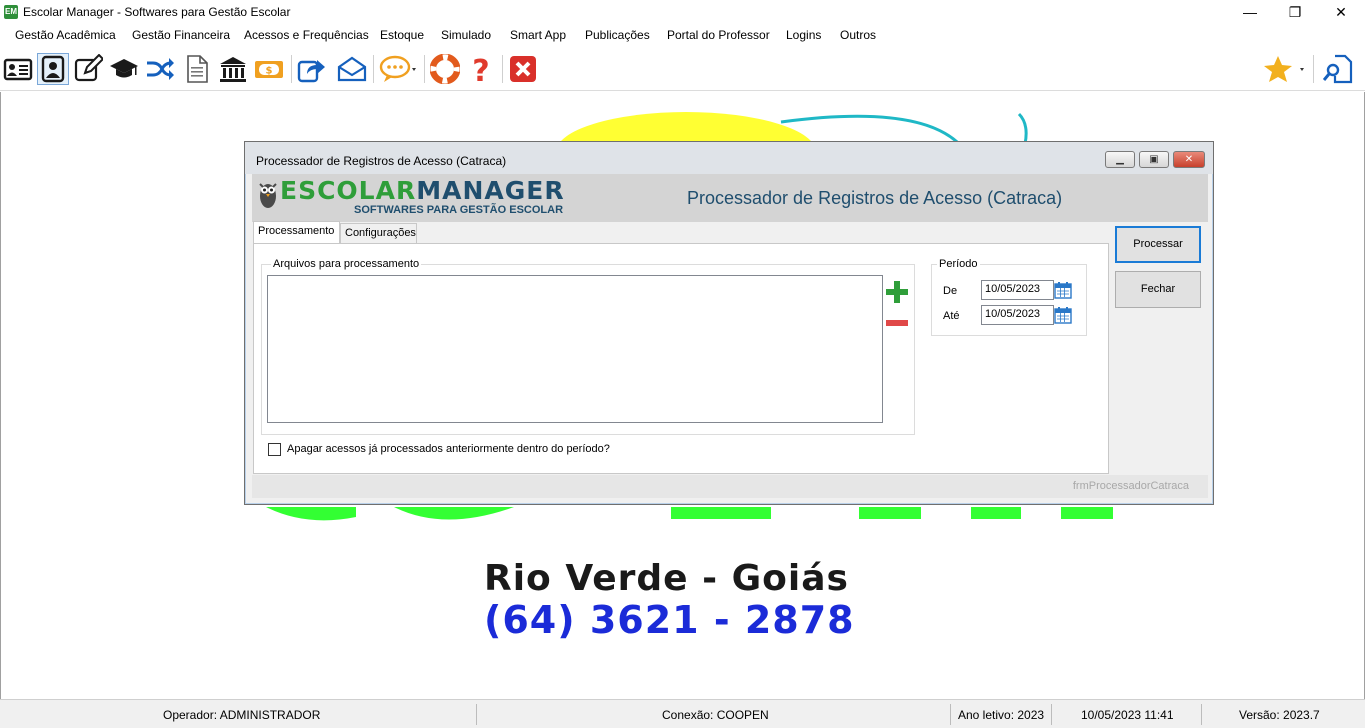  I want to click on menu-gestao-financeira: Gestão Financeira, so click(181, 35).